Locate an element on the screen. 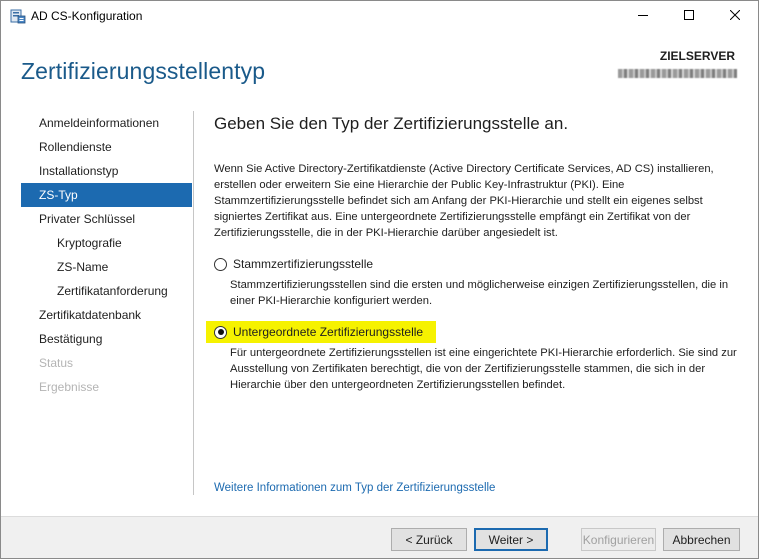  cancel-button: Abbrechen is located at coordinates (701, 539).